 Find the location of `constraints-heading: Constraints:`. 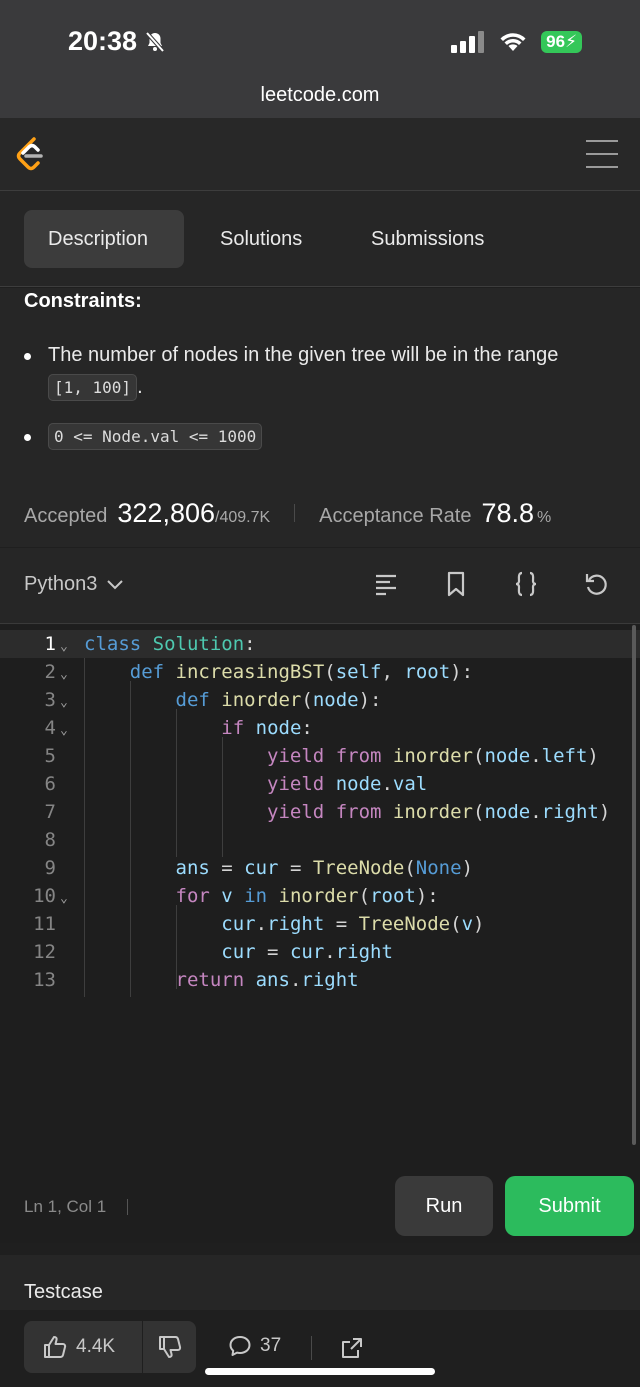

constraints-heading: Constraints: is located at coordinates (83, 301).